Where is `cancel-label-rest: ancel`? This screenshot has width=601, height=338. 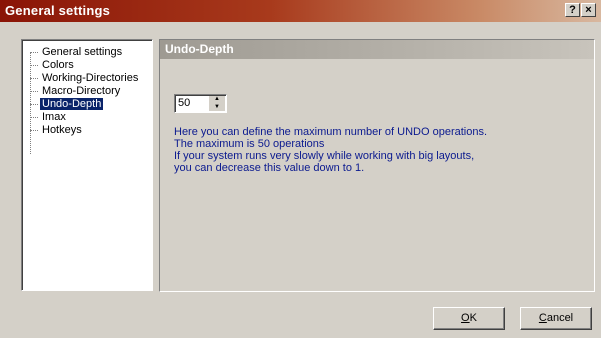
cancel-label-rest: ancel is located at coordinates (560, 318).